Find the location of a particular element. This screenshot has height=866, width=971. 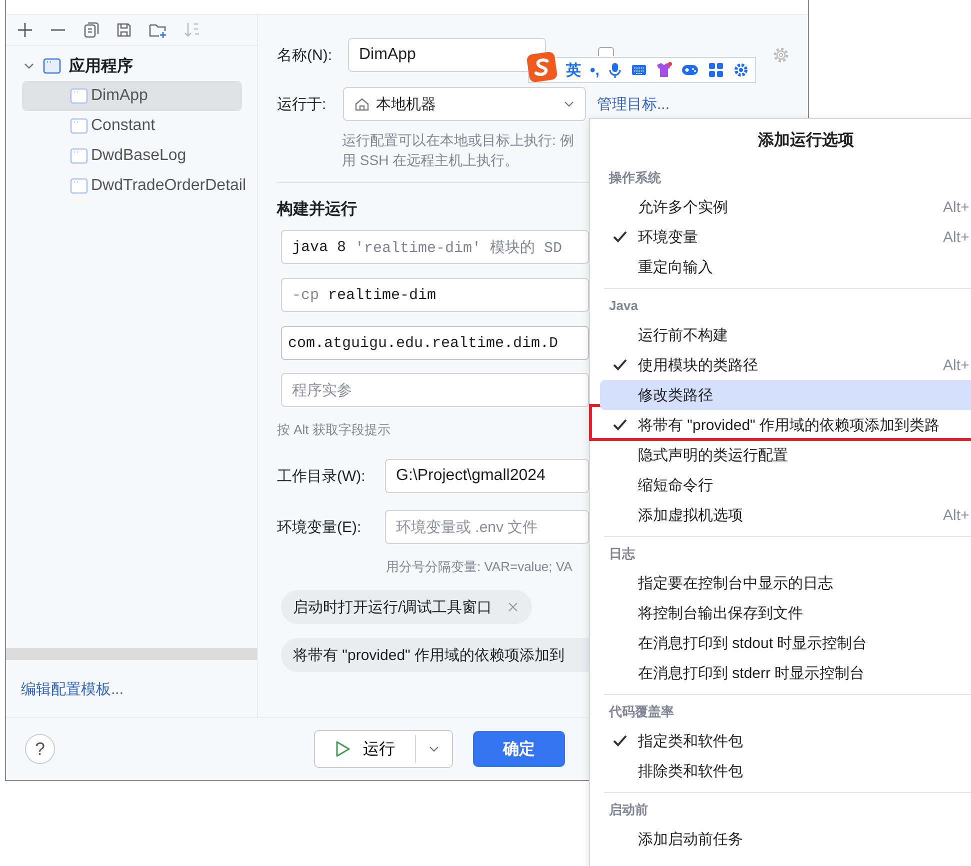

menu-item: 环境变量 Alt+ is located at coordinates (785, 237).